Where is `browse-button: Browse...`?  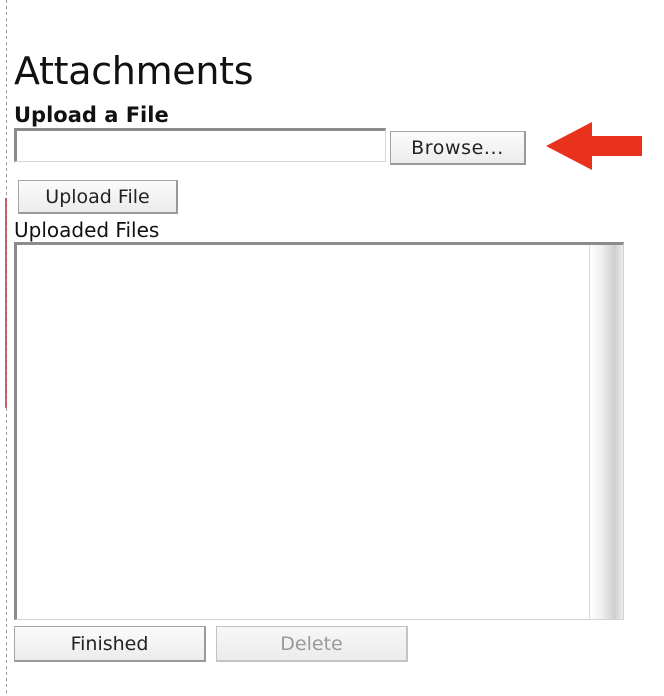 browse-button: Browse... is located at coordinates (458, 148).